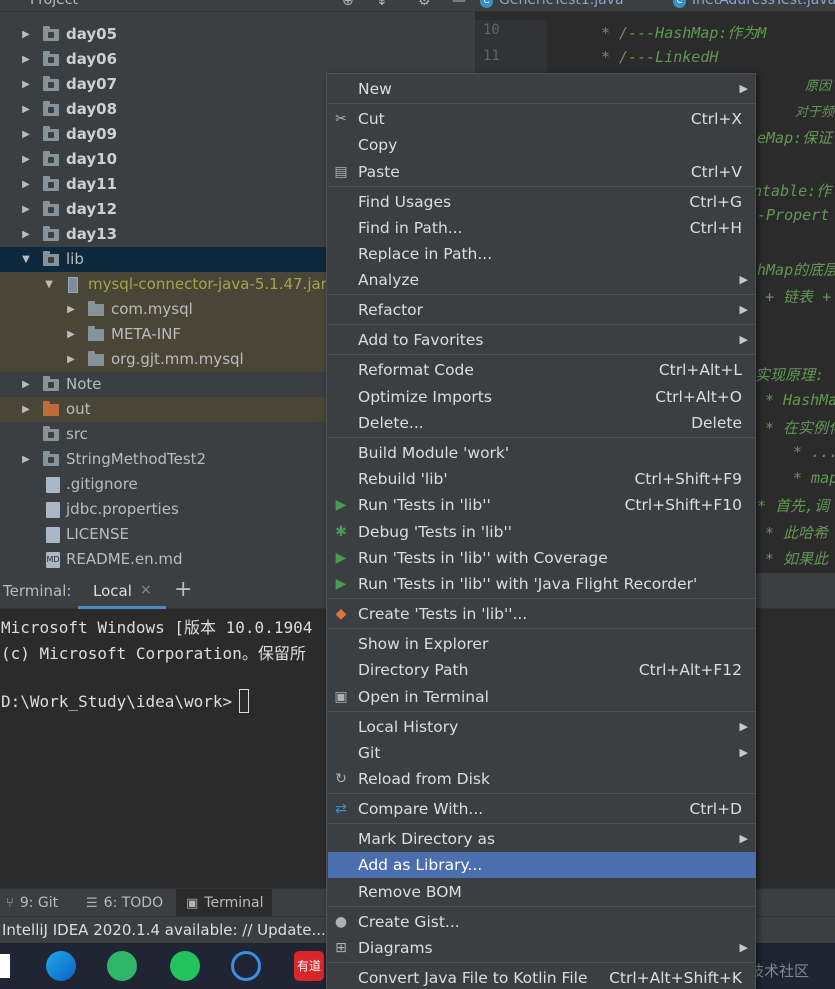 This screenshot has height=989, width=835. I want to click on globe-icon: ⊕, so click(350, 4).